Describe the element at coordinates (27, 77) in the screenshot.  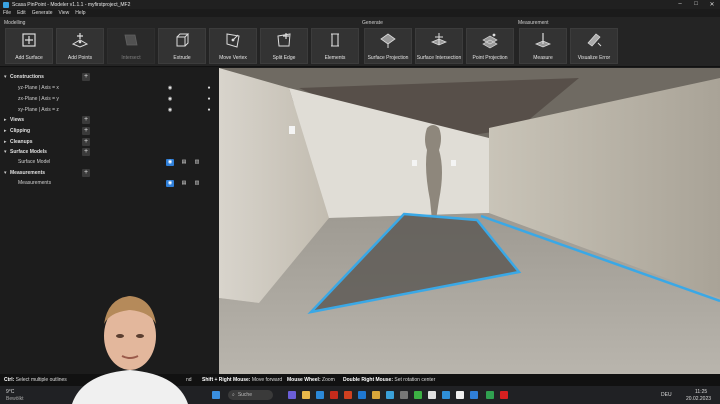
I see `section-label: Constructions` at that location.